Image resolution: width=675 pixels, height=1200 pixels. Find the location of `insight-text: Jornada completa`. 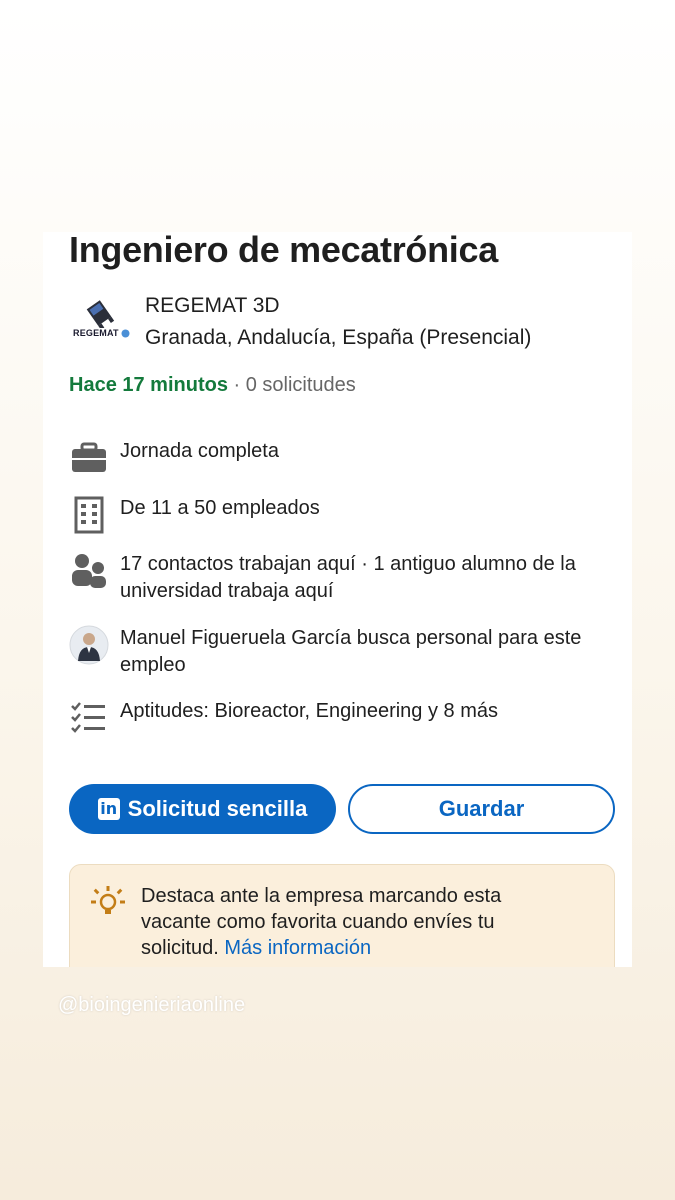

insight-text: Jornada completa is located at coordinates (199, 451).